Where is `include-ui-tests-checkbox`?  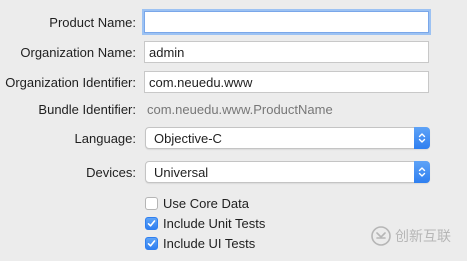 include-ui-tests-checkbox is located at coordinates (151, 243).